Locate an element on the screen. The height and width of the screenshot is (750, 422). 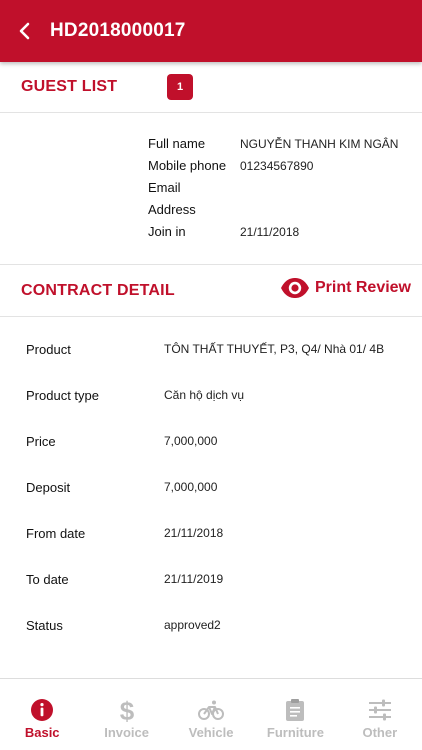
detail-row-deposit: Deposit 7,000,000 is located at coordinates (211, 492).